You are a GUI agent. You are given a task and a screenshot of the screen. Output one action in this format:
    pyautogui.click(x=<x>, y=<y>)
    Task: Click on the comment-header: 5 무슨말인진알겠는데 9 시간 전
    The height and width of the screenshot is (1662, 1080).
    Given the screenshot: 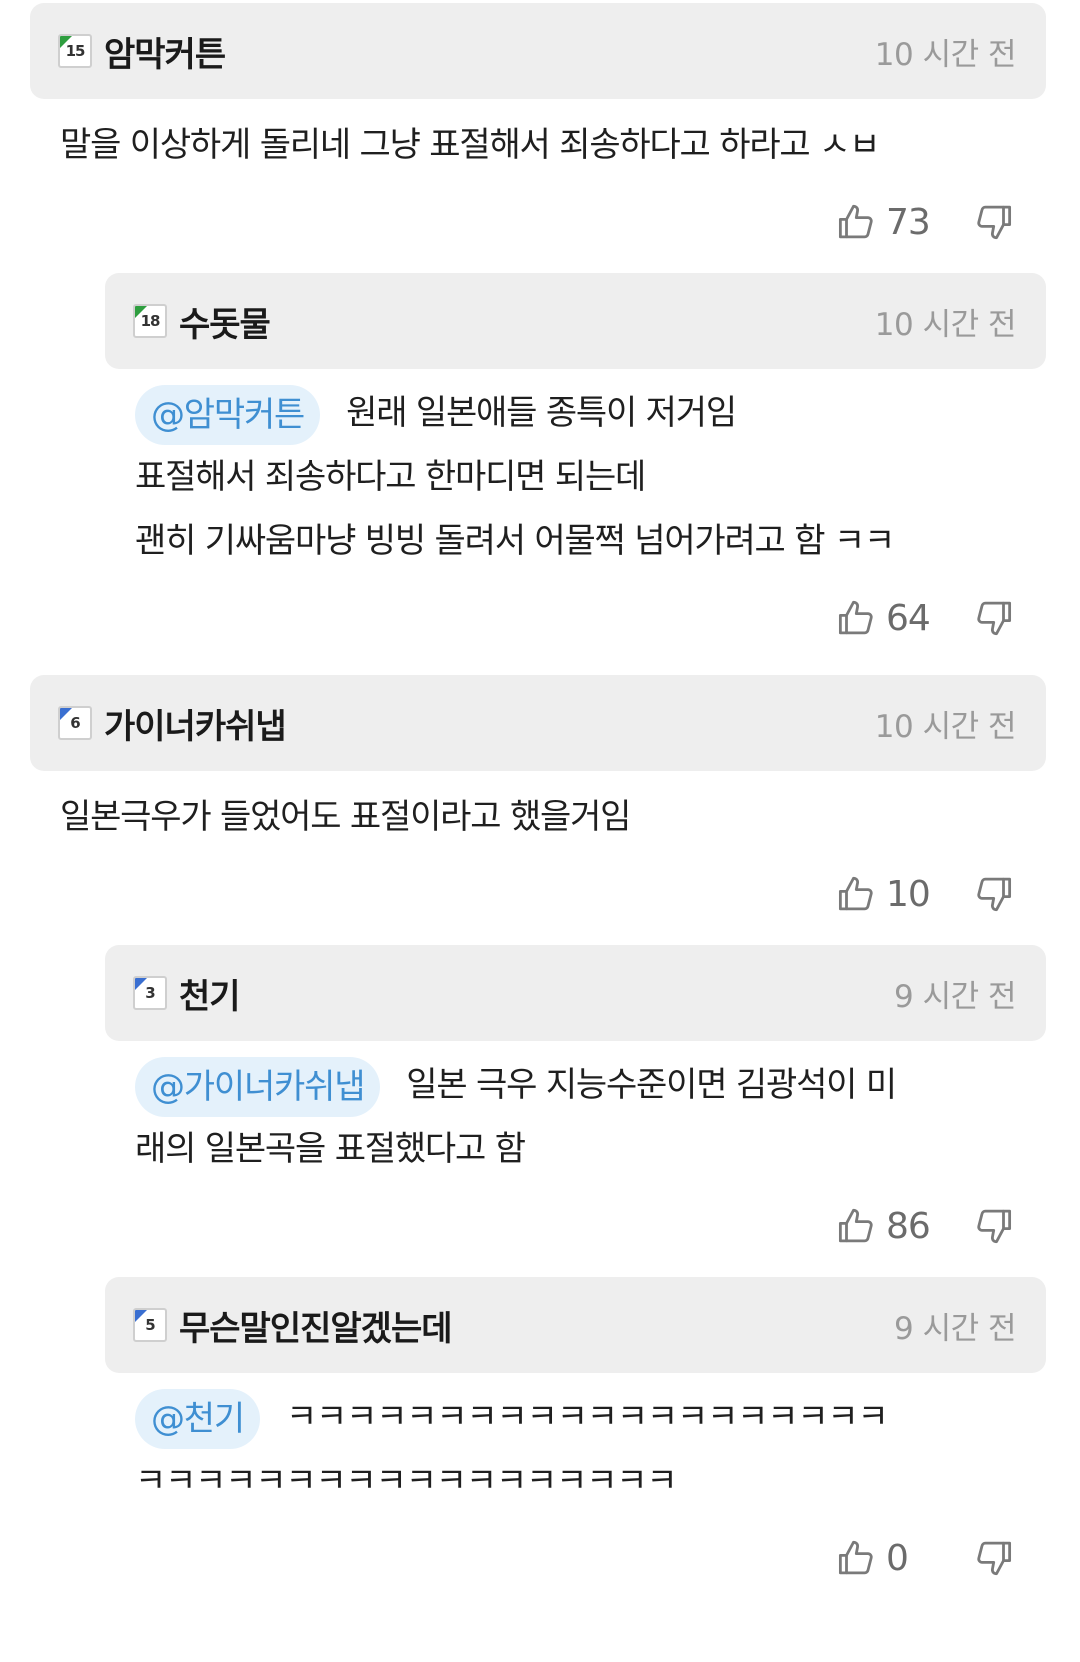 What is the action you would take?
    pyautogui.click(x=575, y=1325)
    